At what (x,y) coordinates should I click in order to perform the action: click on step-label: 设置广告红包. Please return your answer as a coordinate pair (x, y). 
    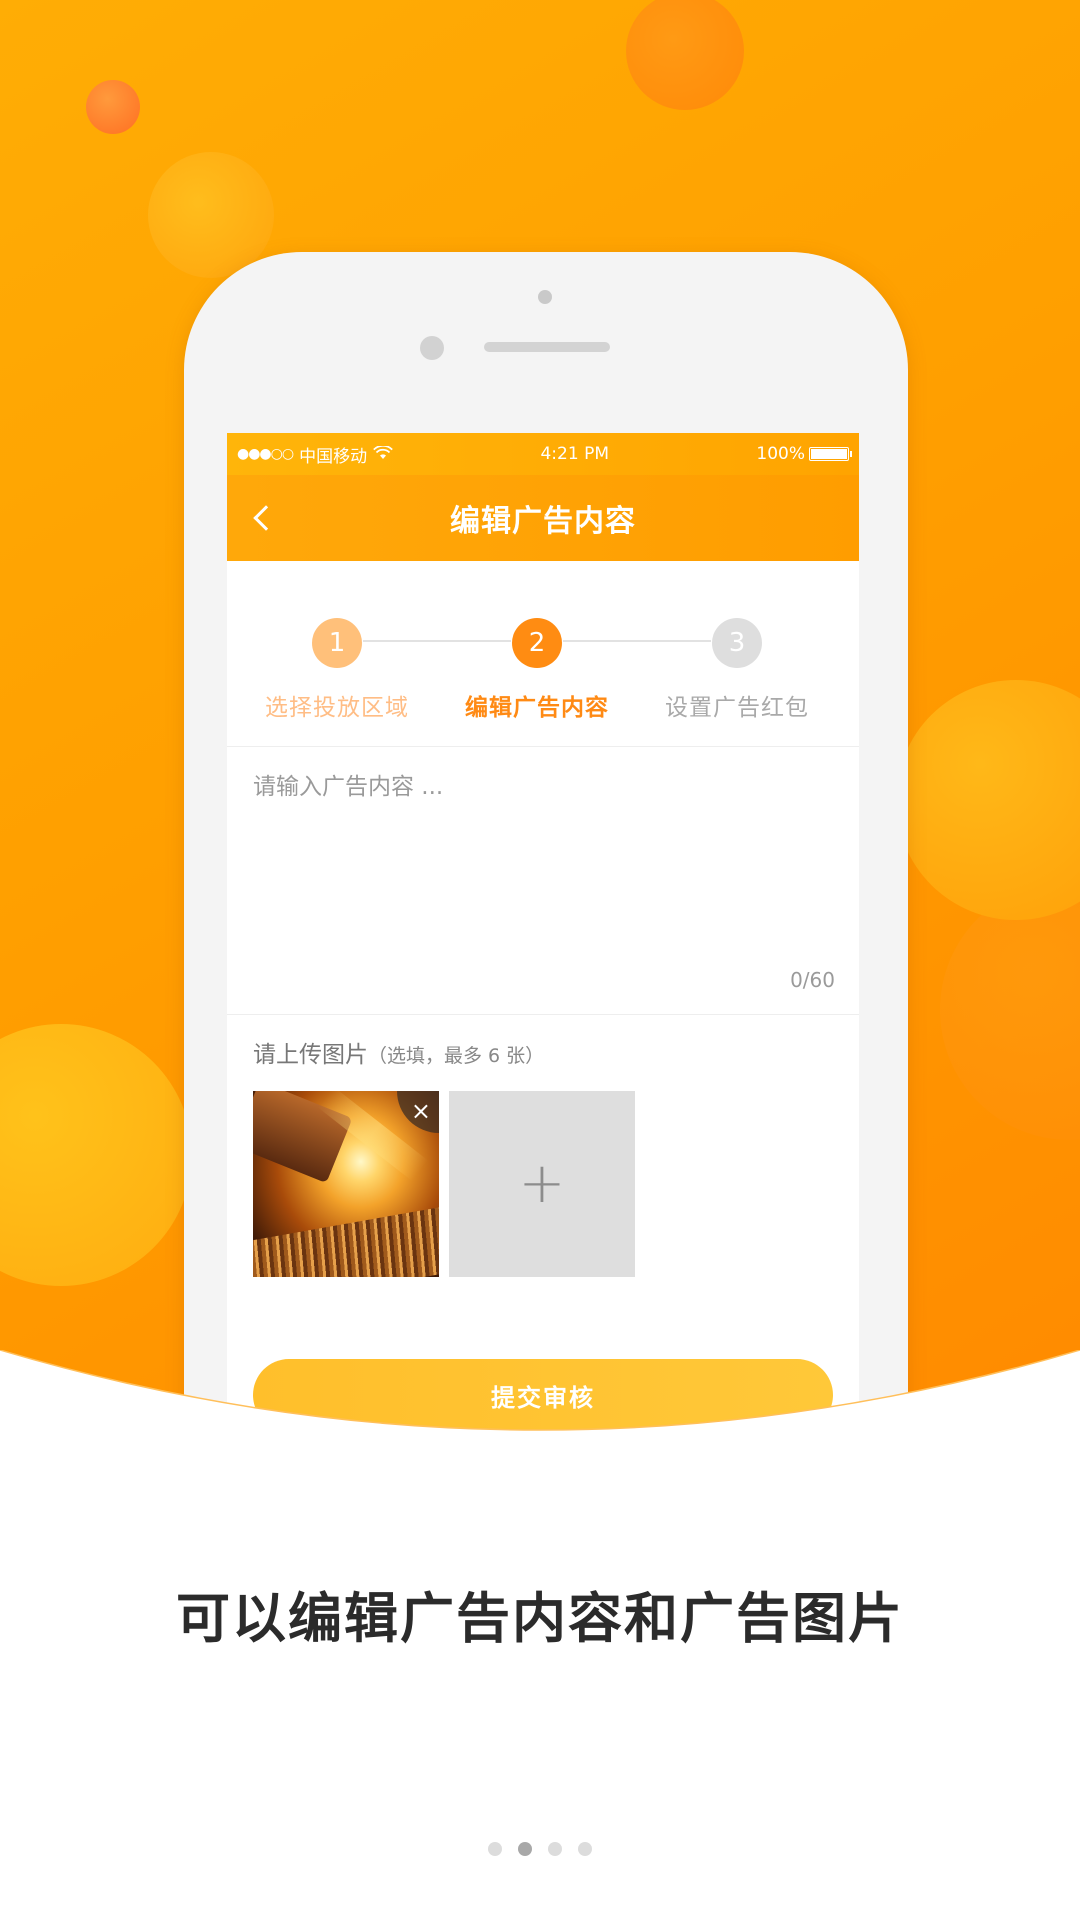
    Looking at the image, I should click on (737, 708).